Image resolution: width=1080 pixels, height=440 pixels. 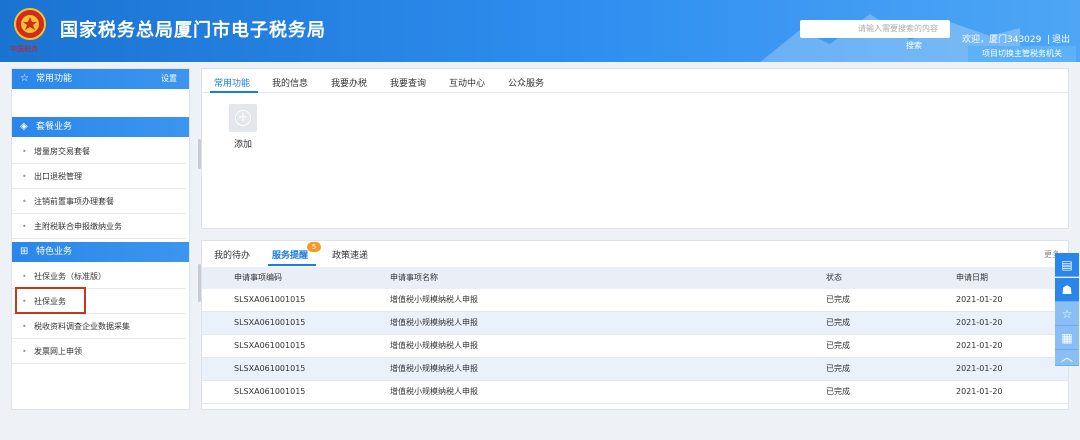 What do you see at coordinates (290, 82) in the screenshot?
I see `tab-my-info: 我的信息` at bounding box center [290, 82].